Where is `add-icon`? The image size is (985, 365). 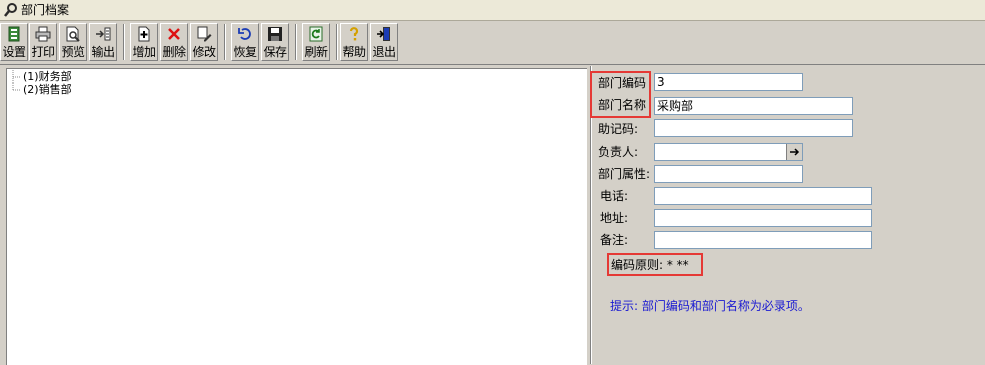 add-icon is located at coordinates (144, 34).